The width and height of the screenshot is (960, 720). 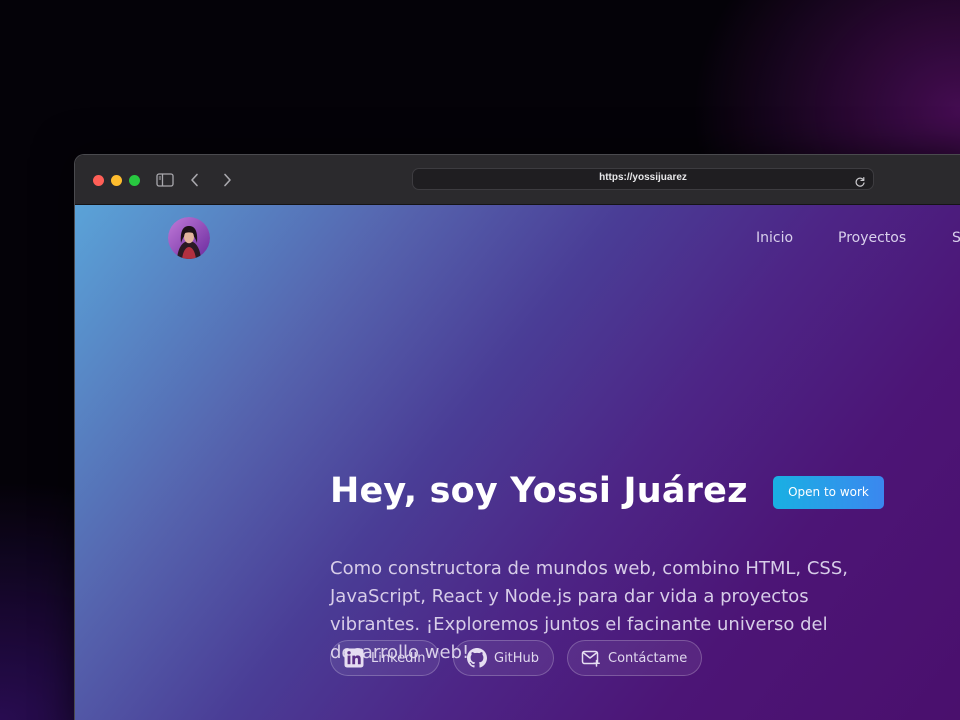 What do you see at coordinates (828, 492) in the screenshot?
I see `open-to-work-badge: Open to work` at bounding box center [828, 492].